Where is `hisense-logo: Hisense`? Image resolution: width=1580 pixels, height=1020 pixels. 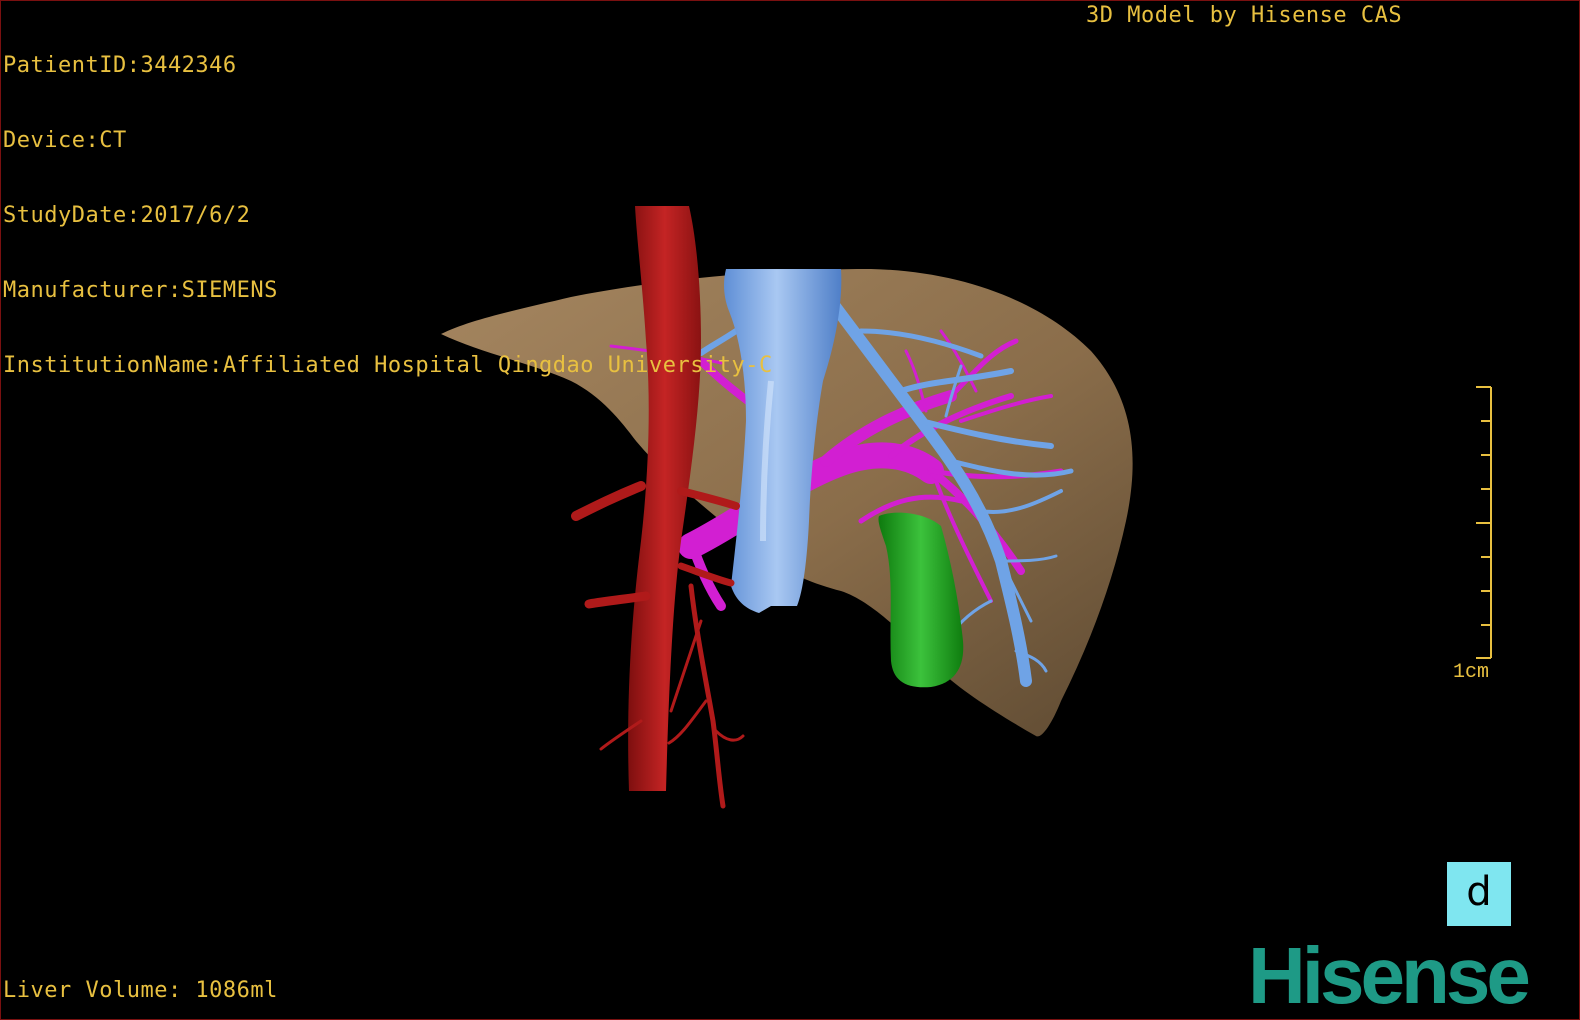 hisense-logo: Hisense is located at coordinates (1389, 975).